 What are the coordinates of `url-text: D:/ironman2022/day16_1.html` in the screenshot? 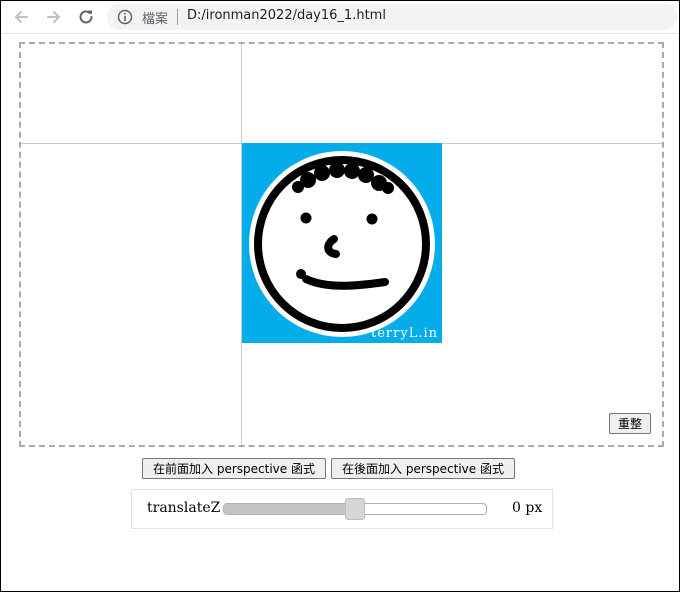 It's located at (286, 15).